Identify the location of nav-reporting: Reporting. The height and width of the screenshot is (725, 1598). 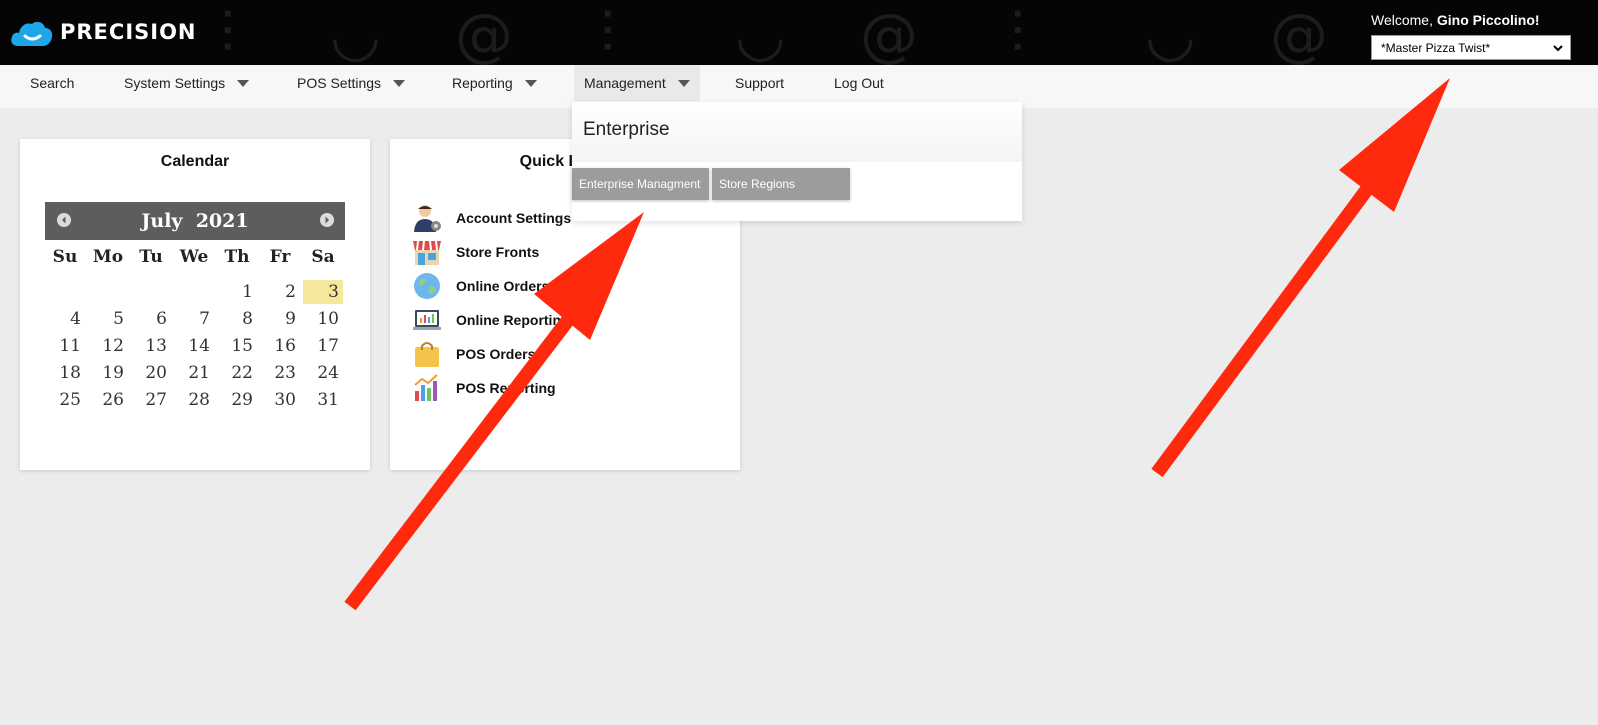
(494, 83).